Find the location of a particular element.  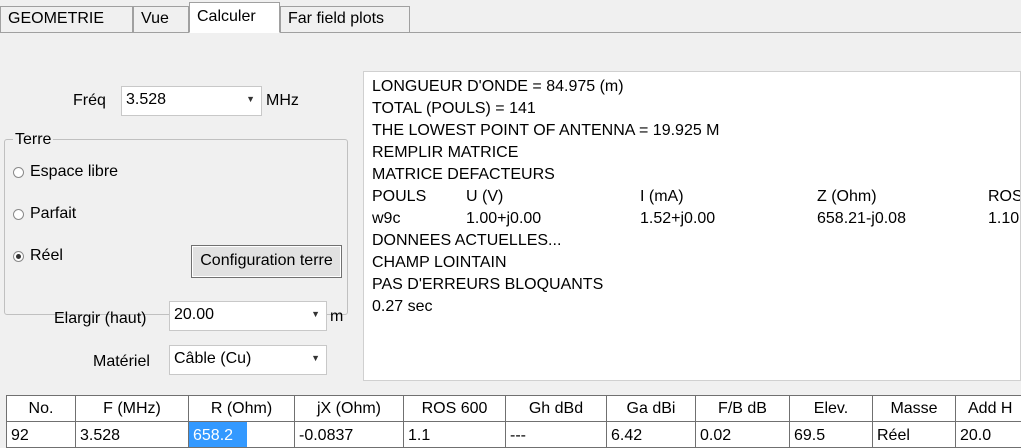

elargir-unit: m is located at coordinates (337, 316).